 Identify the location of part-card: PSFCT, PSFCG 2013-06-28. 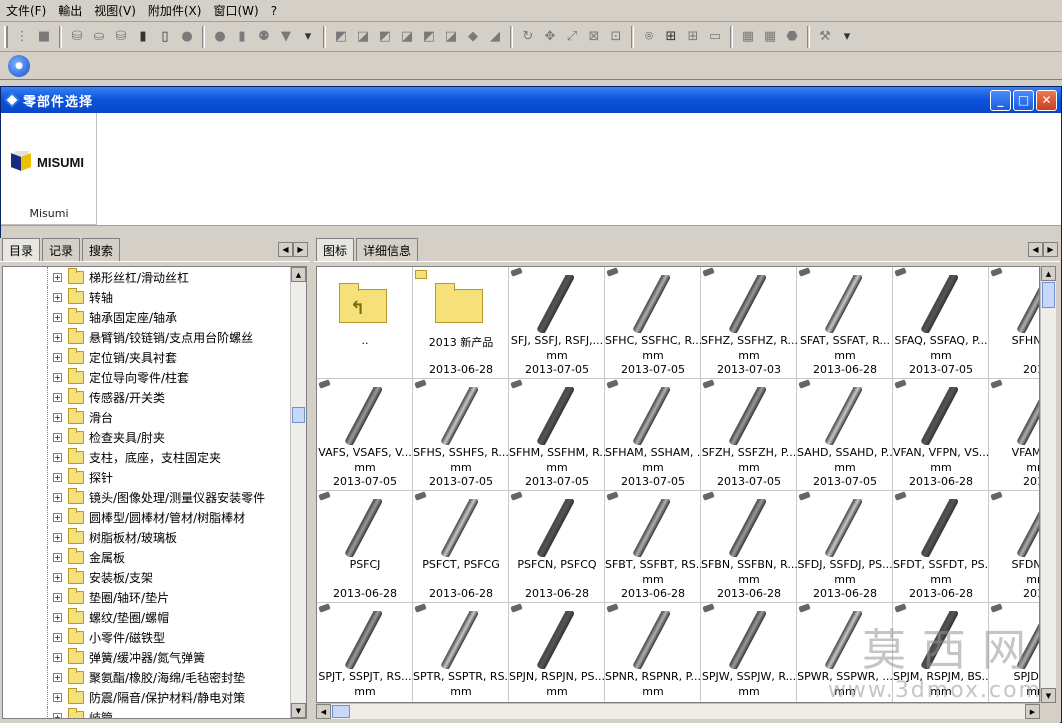
(461, 547).